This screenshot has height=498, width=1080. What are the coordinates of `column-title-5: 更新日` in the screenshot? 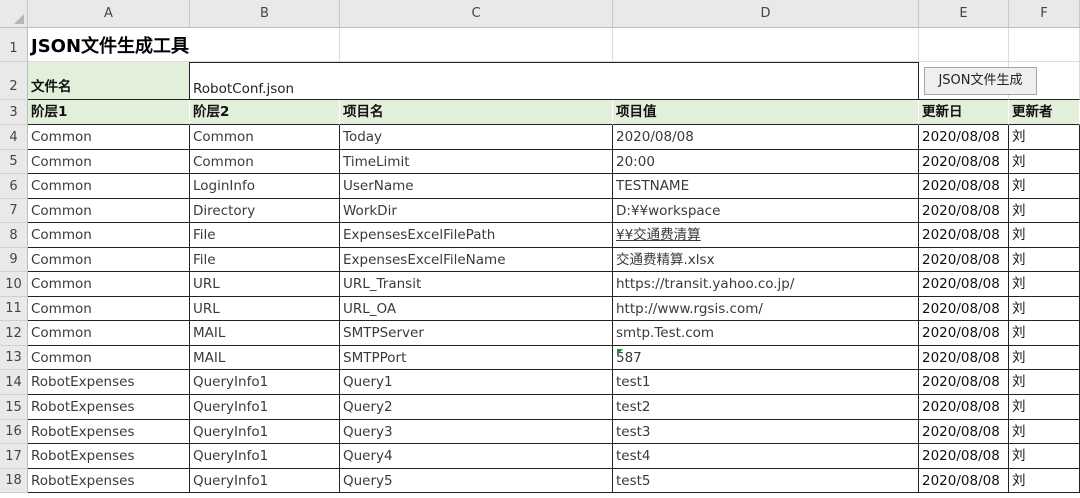 It's located at (964, 112).